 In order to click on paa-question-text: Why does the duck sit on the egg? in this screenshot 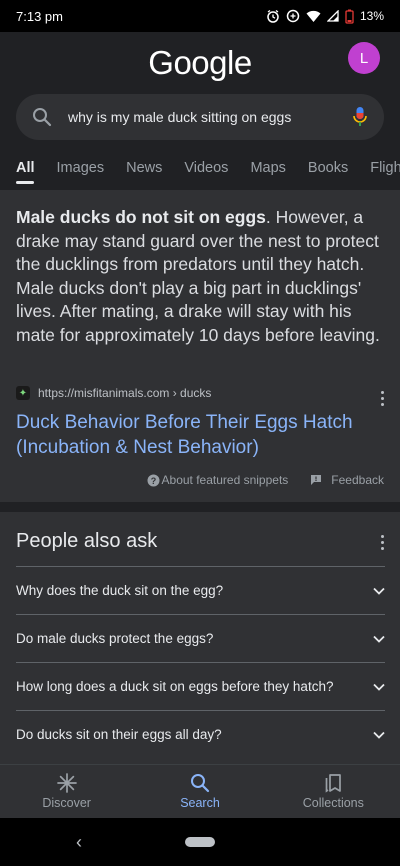, I will do `click(120, 590)`.